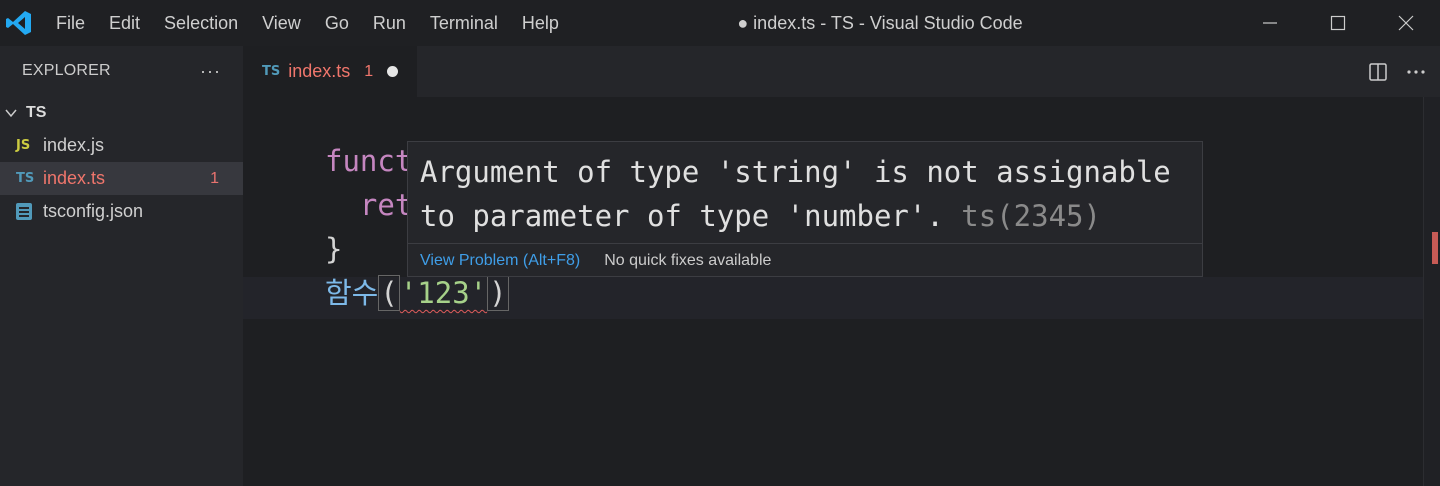  What do you see at coordinates (66, 70) in the screenshot?
I see `explorer-title: EXPLORER` at bounding box center [66, 70].